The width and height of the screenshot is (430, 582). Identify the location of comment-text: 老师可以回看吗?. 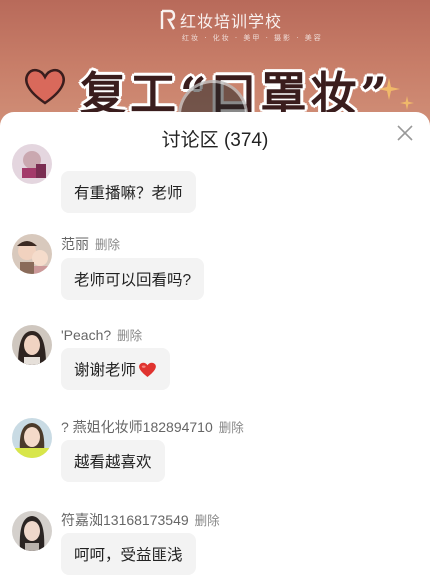
(133, 280).